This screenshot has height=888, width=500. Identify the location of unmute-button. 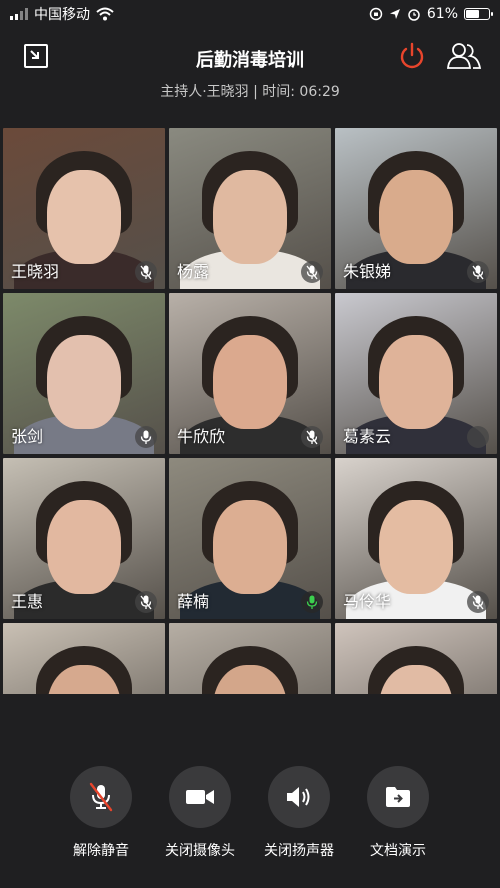
(101, 797).